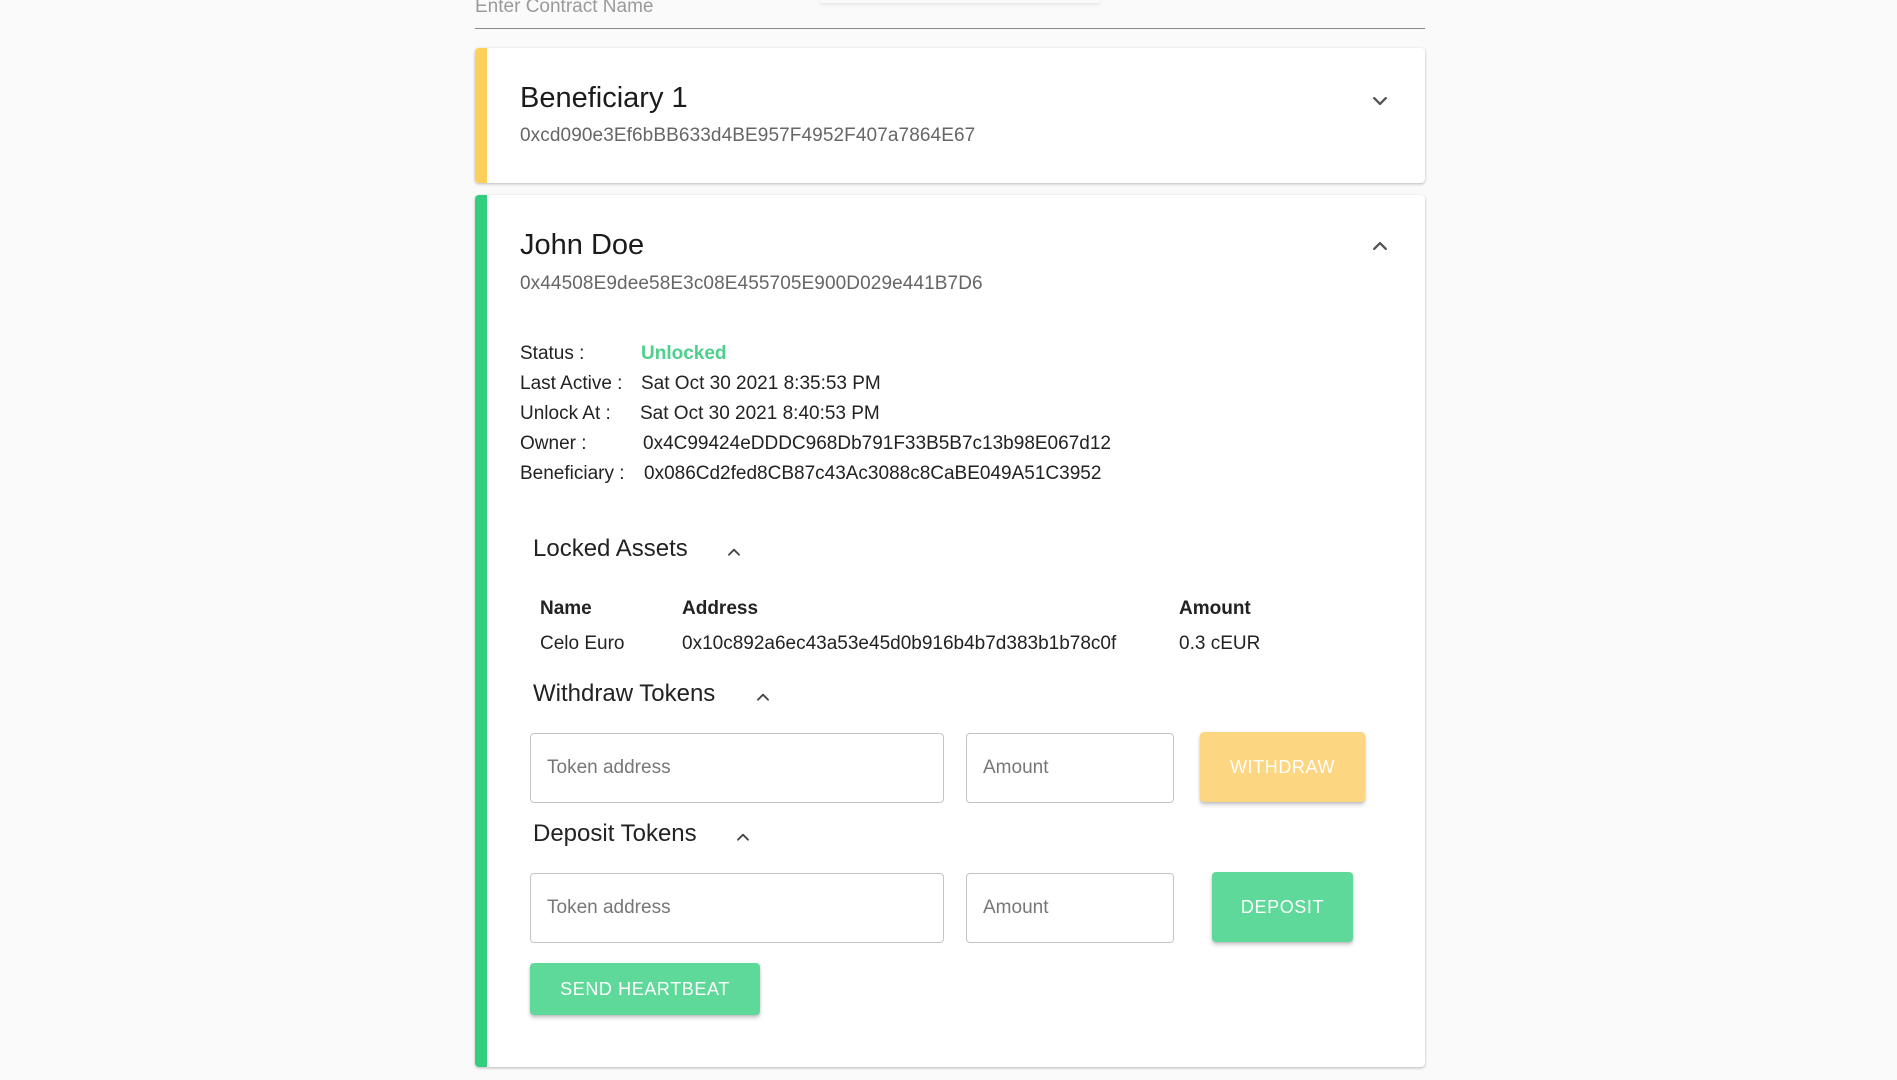 The height and width of the screenshot is (1080, 1897). What do you see at coordinates (572, 473) in the screenshot?
I see `beneficiary-label: Beneficiary :` at bounding box center [572, 473].